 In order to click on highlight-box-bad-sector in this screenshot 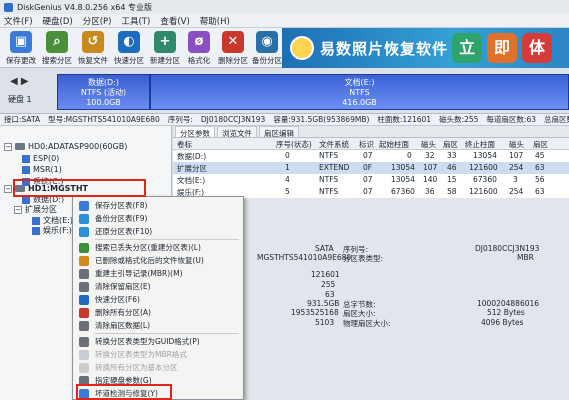, I will do `click(124, 392)`.